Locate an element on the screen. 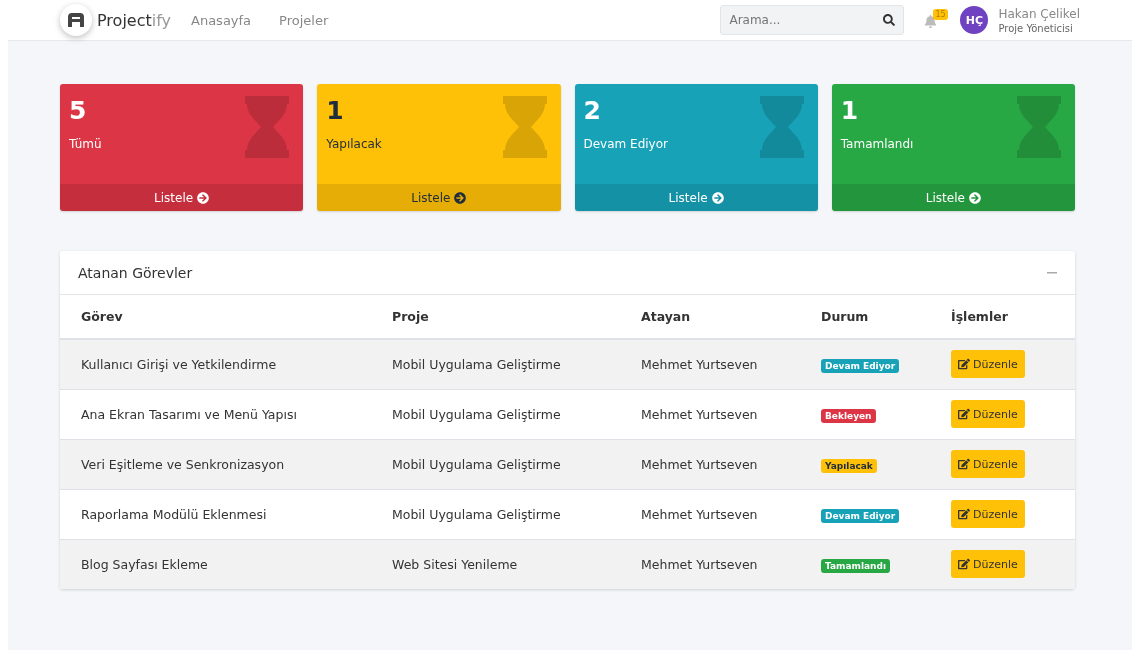 The height and width of the screenshot is (650, 1132). collapse-icon is located at coordinates (1052, 272).